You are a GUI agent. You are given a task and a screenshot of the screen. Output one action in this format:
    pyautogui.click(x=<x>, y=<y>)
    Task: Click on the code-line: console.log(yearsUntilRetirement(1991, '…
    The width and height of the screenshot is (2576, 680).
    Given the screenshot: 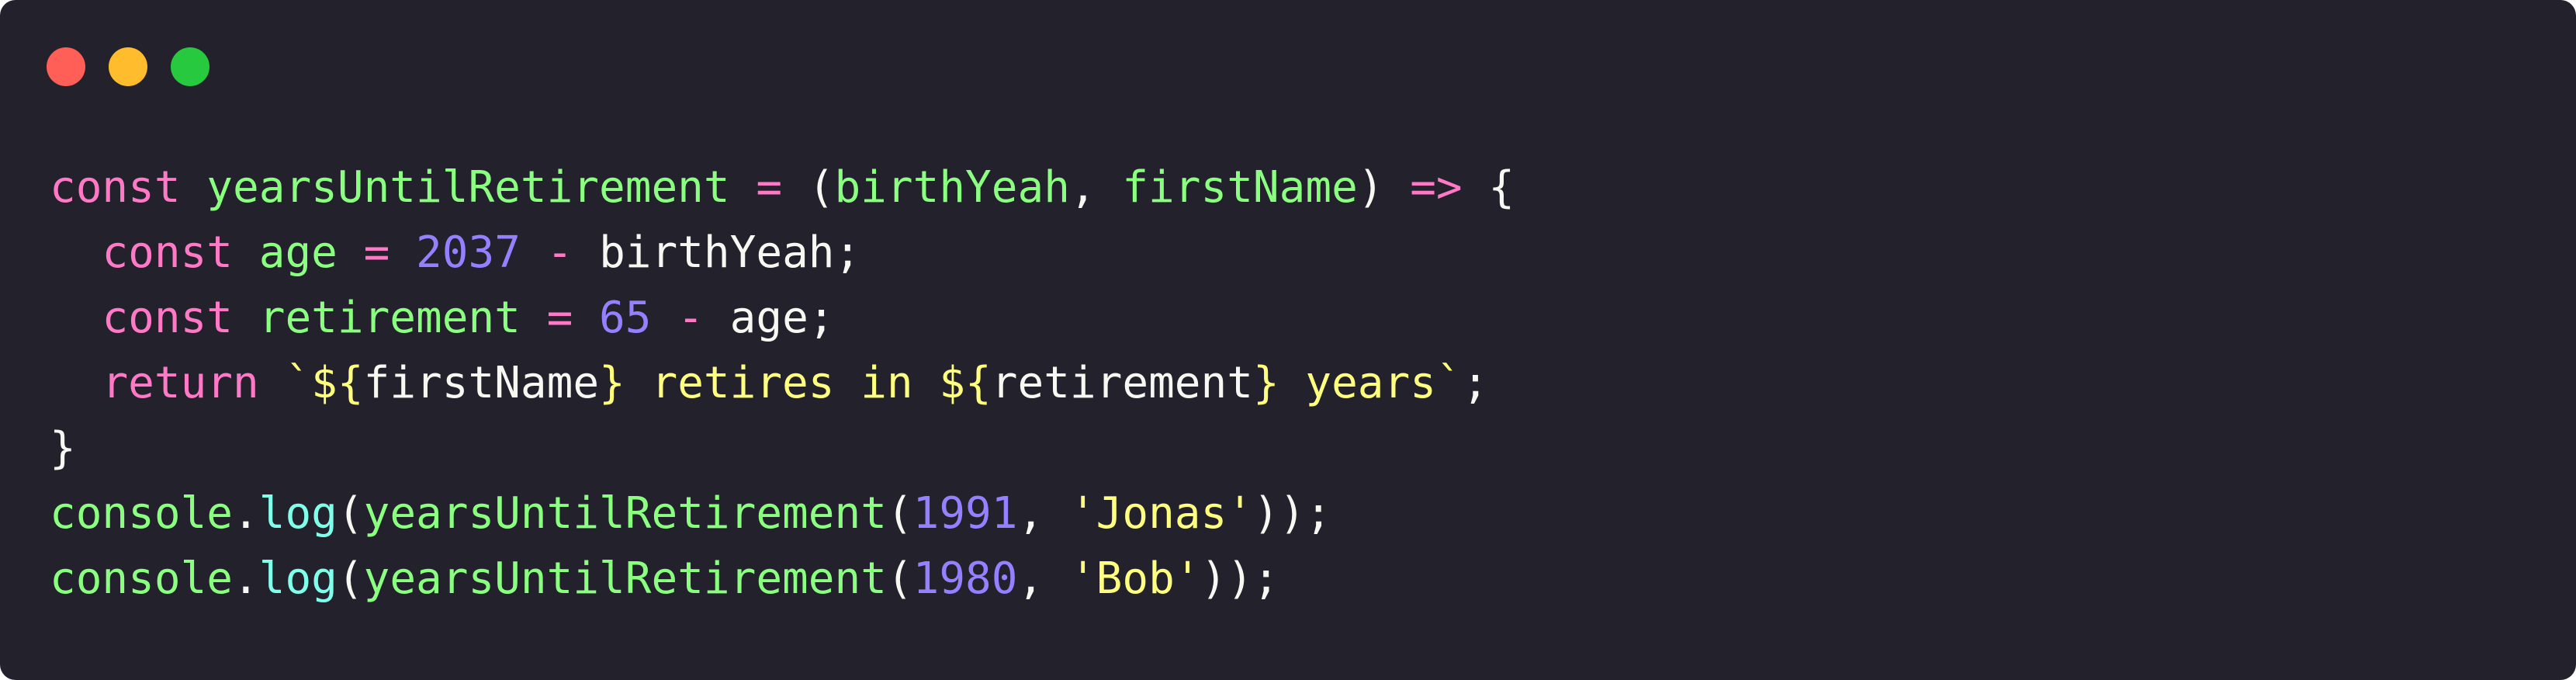 What is the action you would take?
    pyautogui.click(x=782, y=513)
    